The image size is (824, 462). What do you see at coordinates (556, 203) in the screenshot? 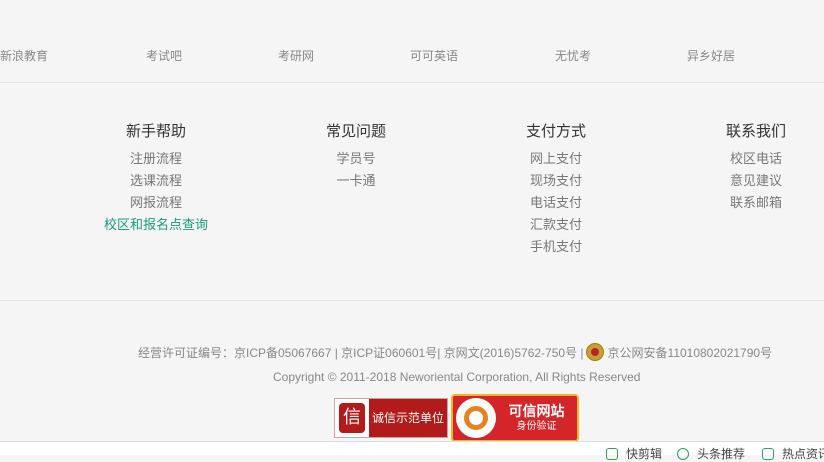
I see `help-link: 电话支付` at bounding box center [556, 203].